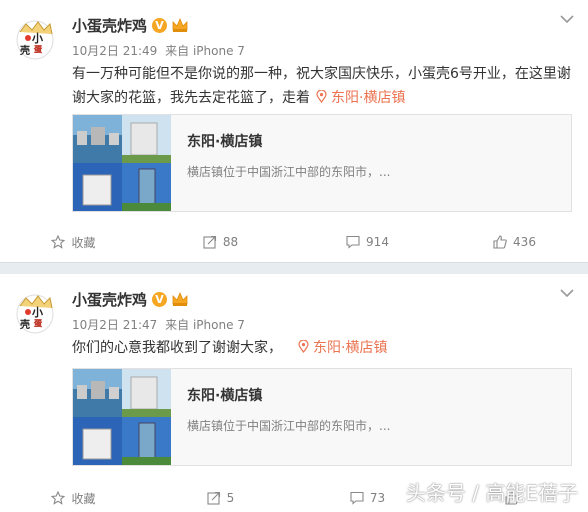 The width and height of the screenshot is (588, 512). Describe the element at coordinates (160, 50) in the screenshot. I see `post-meta: 10月2日 21:49 来自 iPhone 7` at that location.